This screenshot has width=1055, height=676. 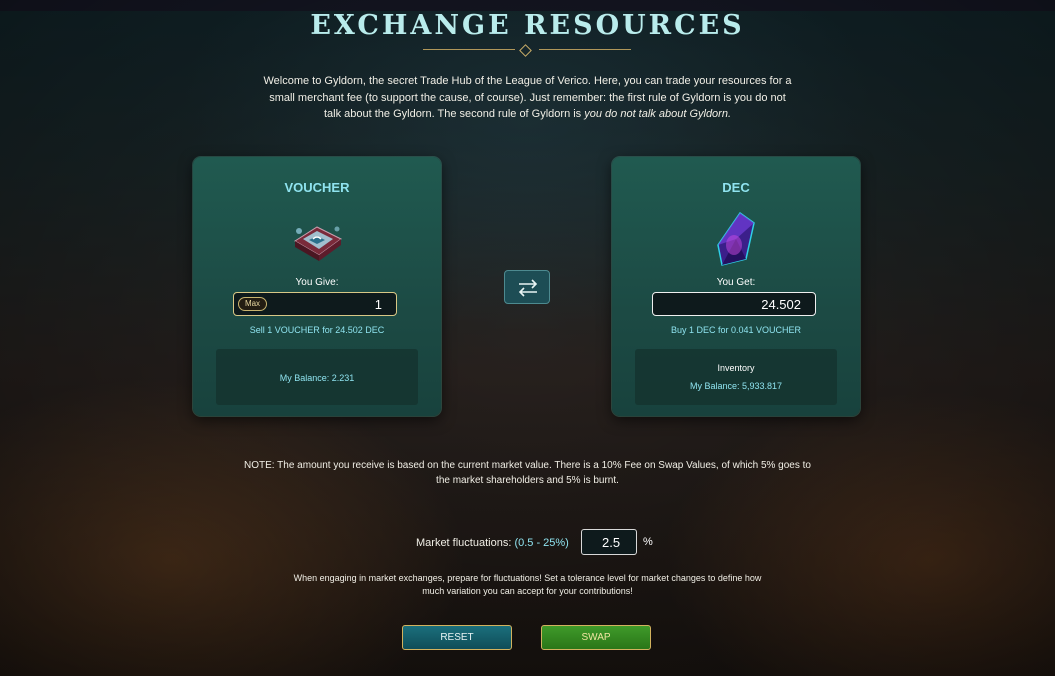 What do you see at coordinates (736, 386) in the screenshot?
I see `get-balance: My Balance: 5,933.817` at bounding box center [736, 386].